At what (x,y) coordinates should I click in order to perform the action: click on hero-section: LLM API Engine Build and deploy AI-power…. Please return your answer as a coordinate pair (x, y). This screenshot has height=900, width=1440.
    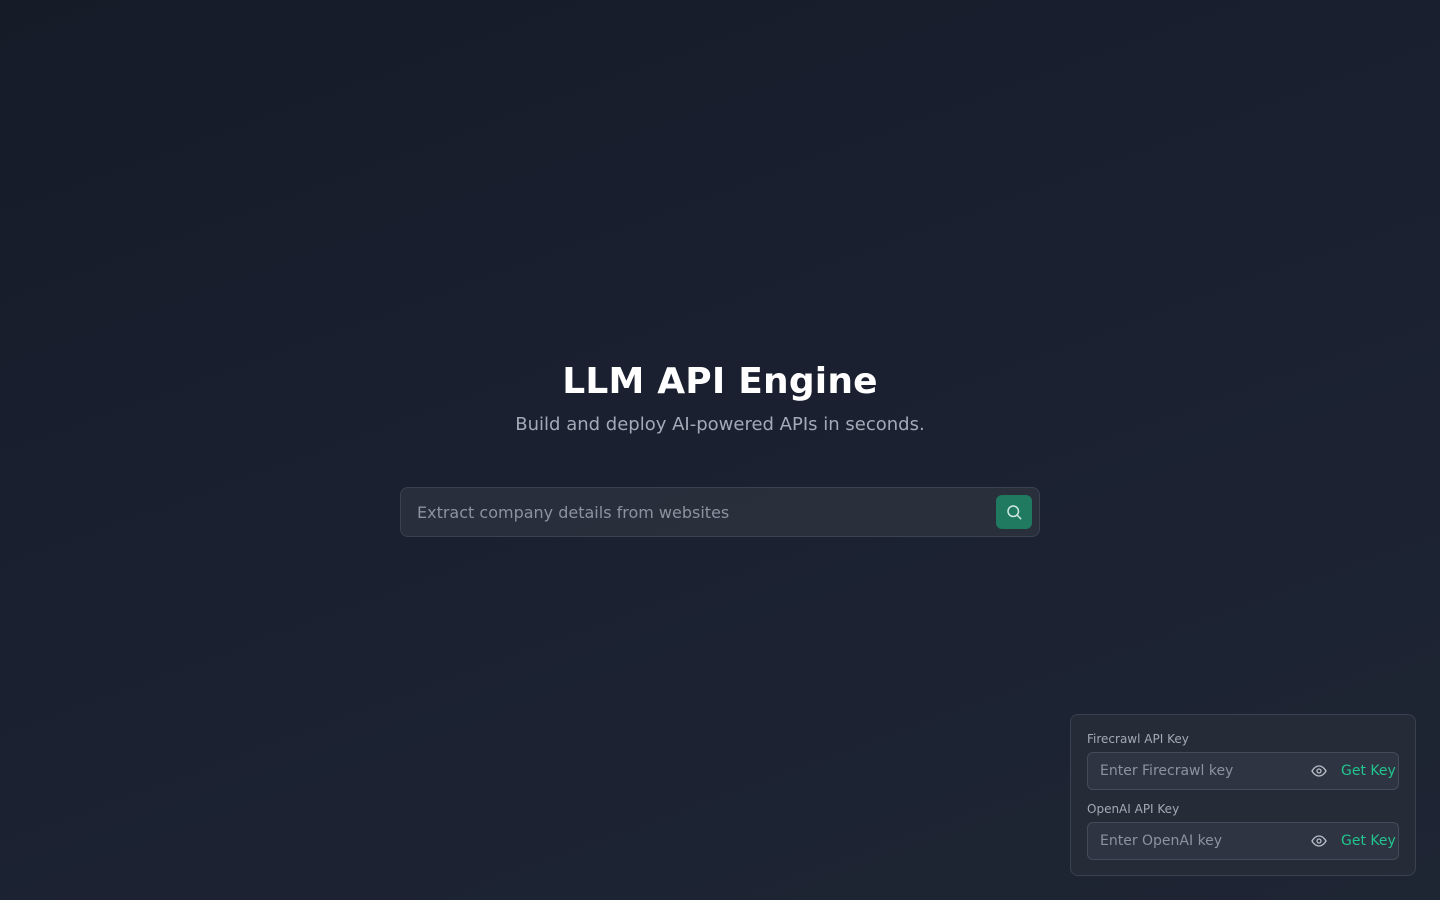
    Looking at the image, I should click on (720, 398).